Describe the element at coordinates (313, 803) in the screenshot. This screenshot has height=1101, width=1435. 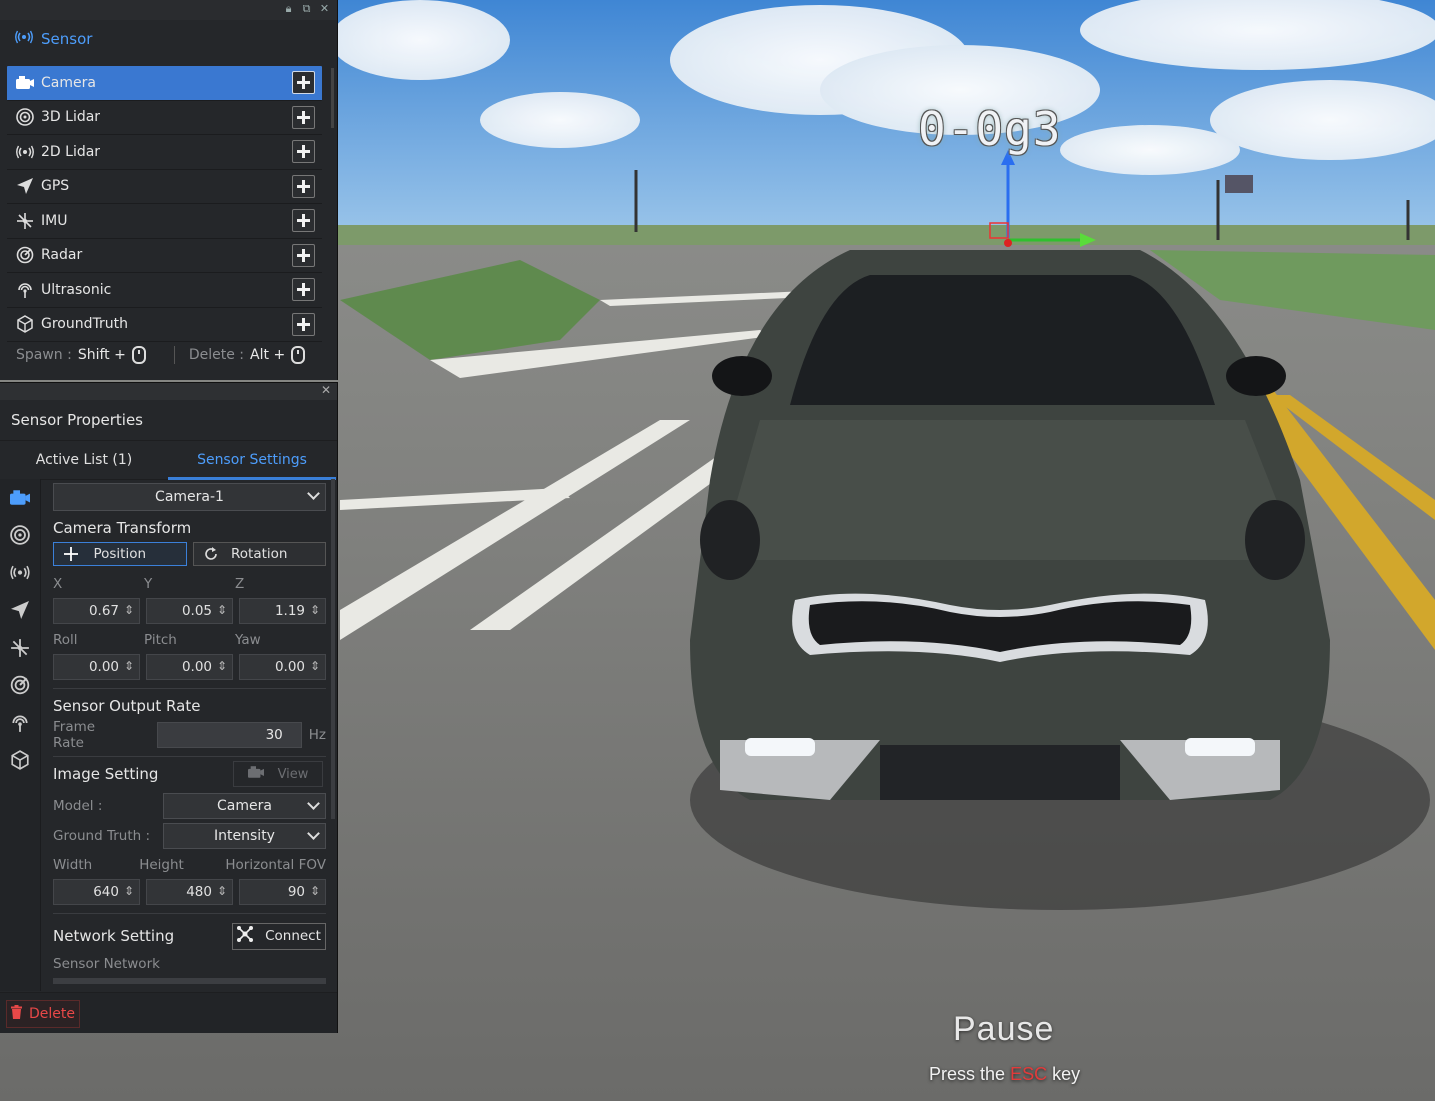
I see `chevron-down-icon` at that location.